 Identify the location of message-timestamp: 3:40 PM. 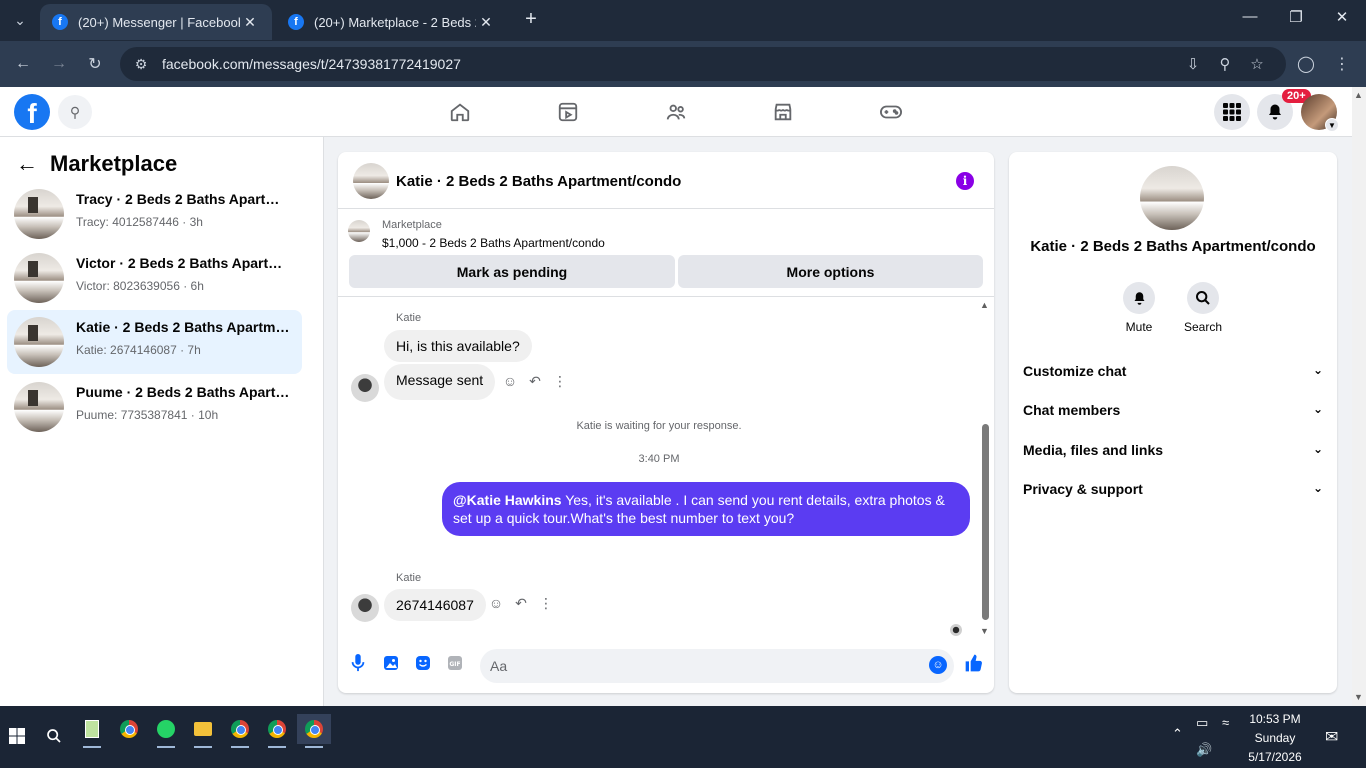
(659, 459).